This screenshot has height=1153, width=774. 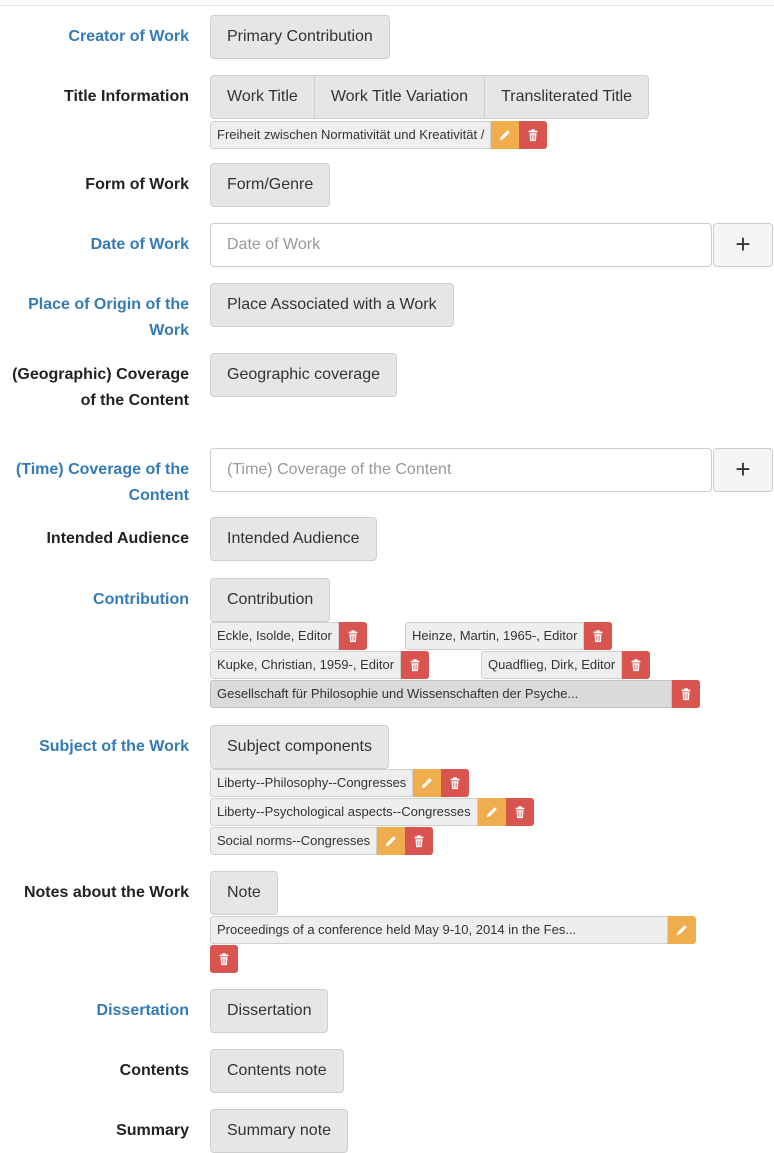 I want to click on place-label: Place of Origin of the Work, so click(x=108, y=317).